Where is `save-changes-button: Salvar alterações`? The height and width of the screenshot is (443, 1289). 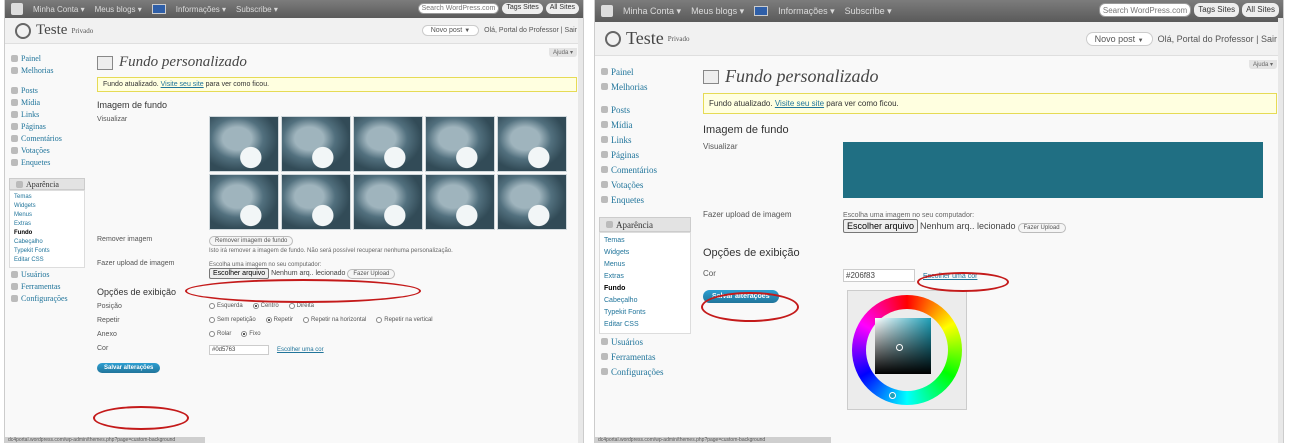
save-changes-button: Salvar alterações is located at coordinates (129, 368).